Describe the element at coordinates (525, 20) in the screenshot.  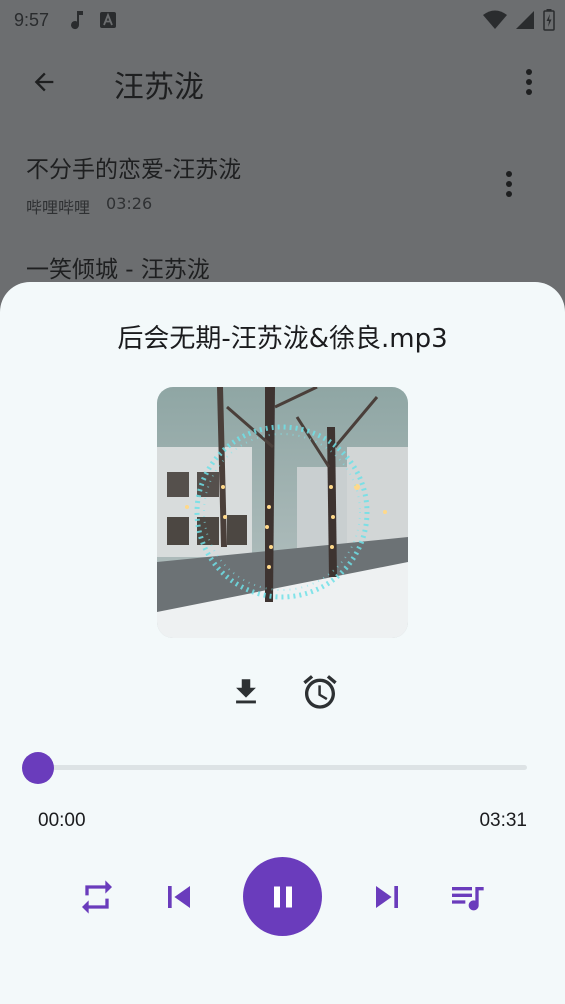
I see `signal-icon` at that location.